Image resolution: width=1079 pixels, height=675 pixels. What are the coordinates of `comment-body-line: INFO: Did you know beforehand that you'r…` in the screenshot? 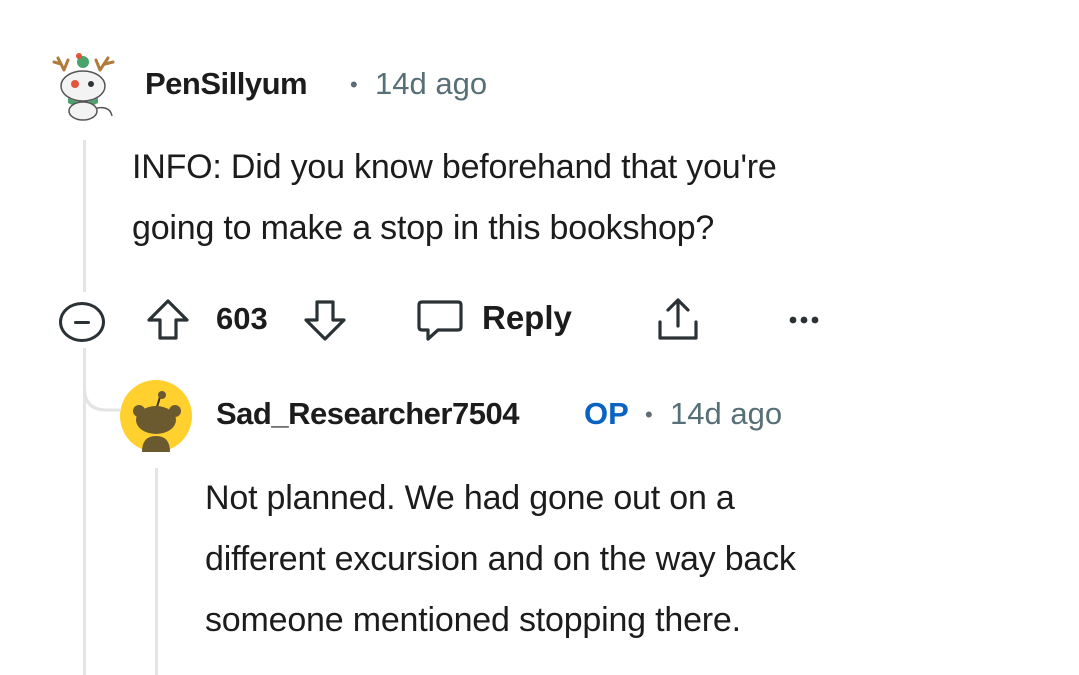 It's located at (454, 167).